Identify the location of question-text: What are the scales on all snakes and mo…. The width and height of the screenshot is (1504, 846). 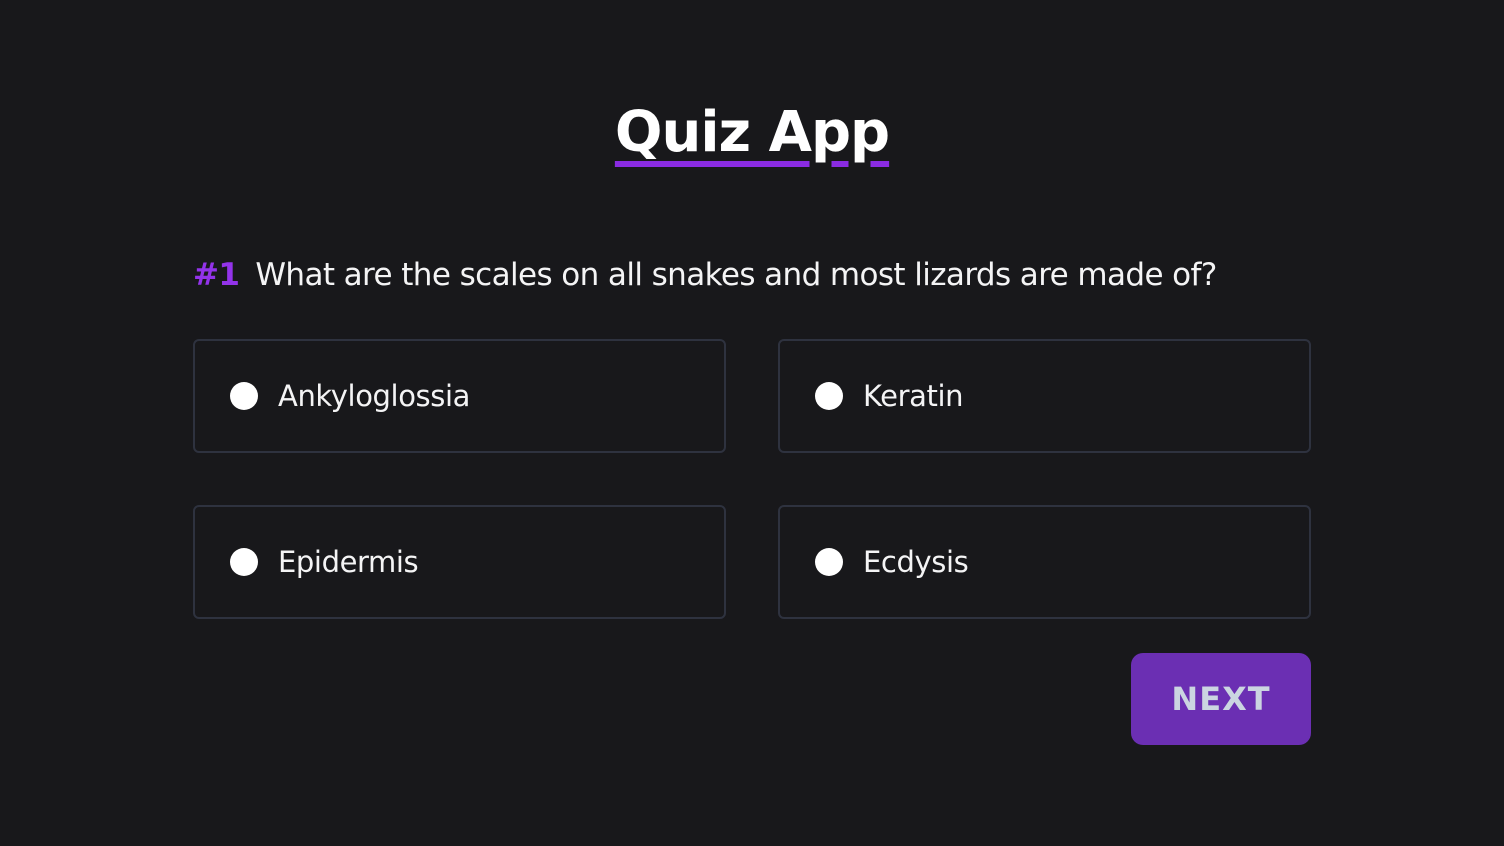
(736, 275).